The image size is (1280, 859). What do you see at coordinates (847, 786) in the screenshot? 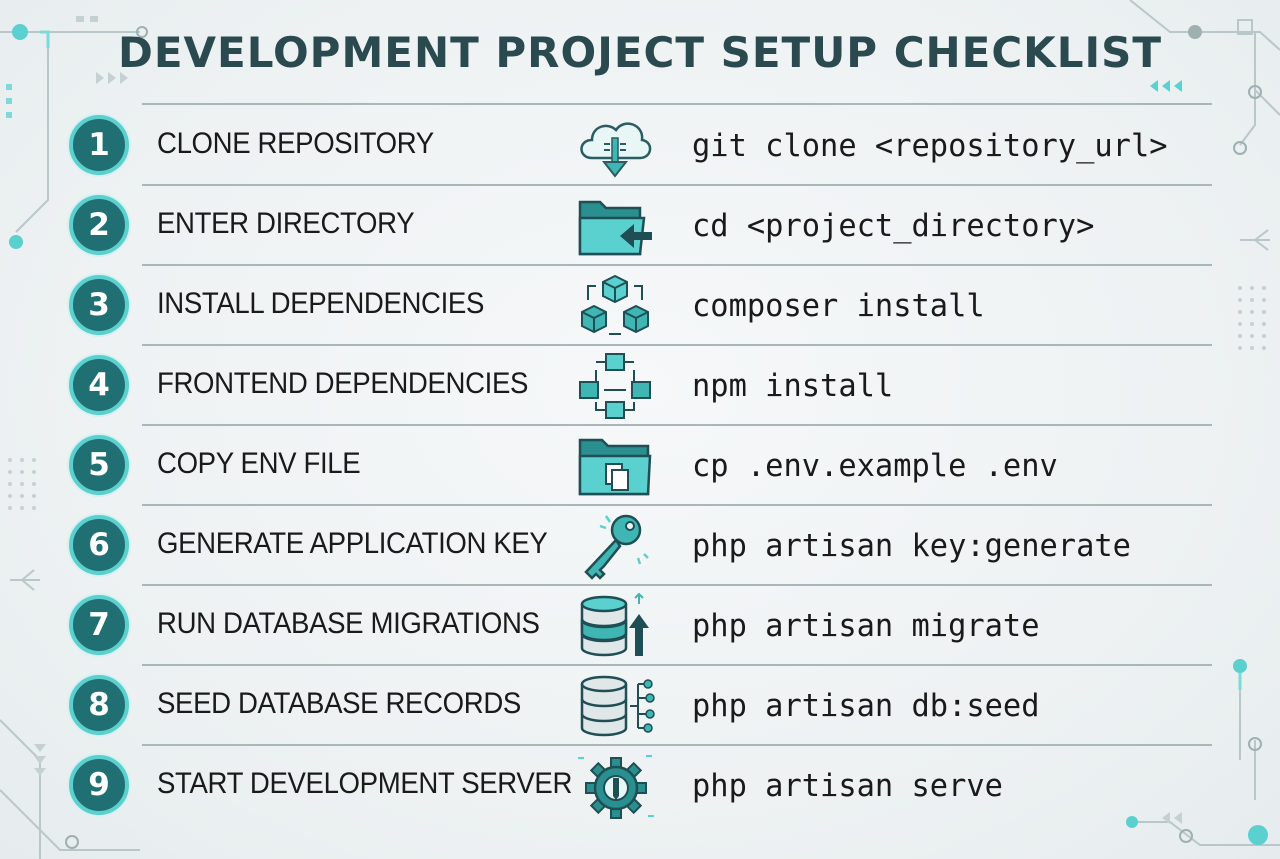
I see `step-command: php artisan serve` at bounding box center [847, 786].